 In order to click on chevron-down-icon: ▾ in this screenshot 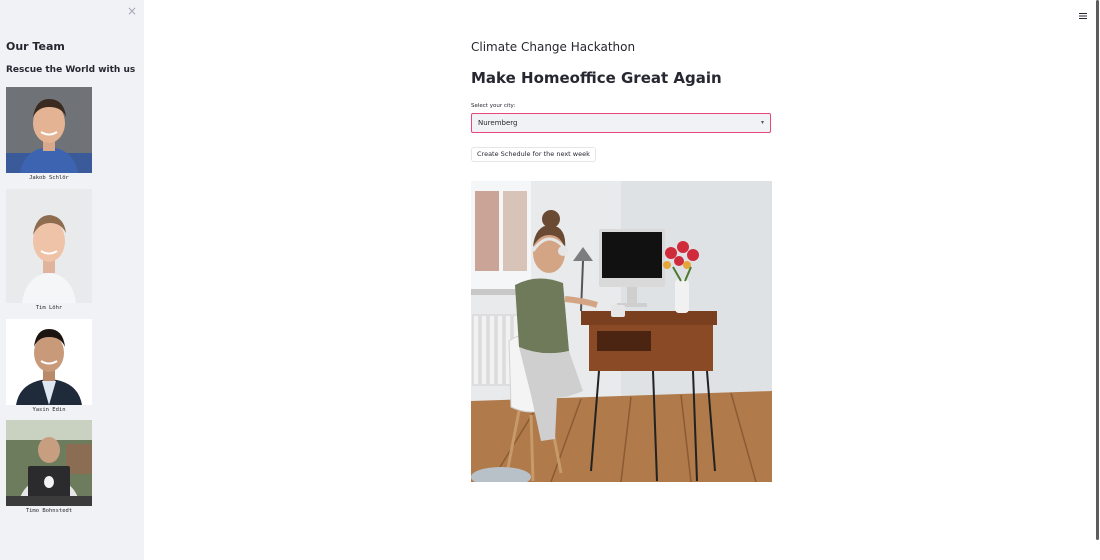, I will do `click(762, 122)`.